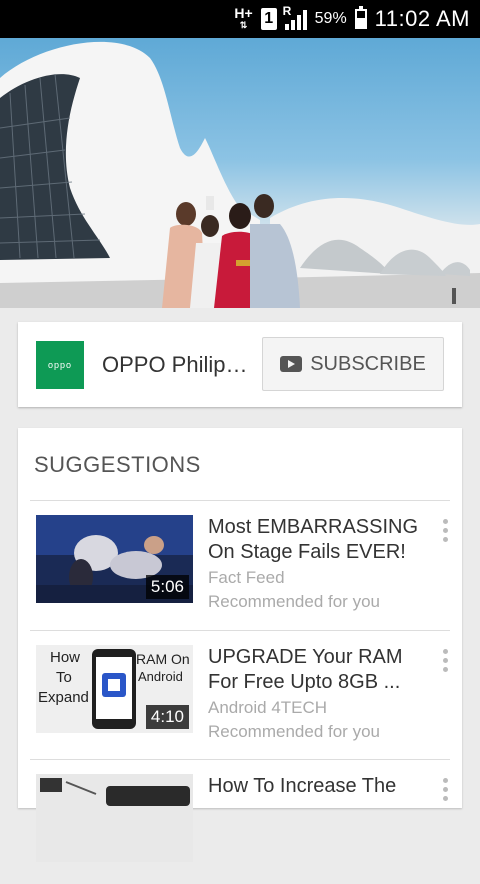  I want to click on subscribe-button: SUBSCRIBE, so click(353, 364).